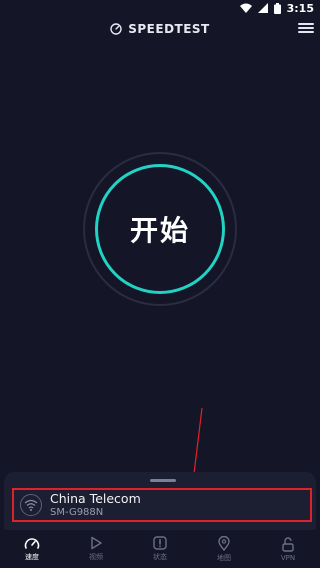 The height and width of the screenshot is (568, 320). What do you see at coordinates (224, 557) in the screenshot?
I see `nav-label-map: 地图` at bounding box center [224, 557].